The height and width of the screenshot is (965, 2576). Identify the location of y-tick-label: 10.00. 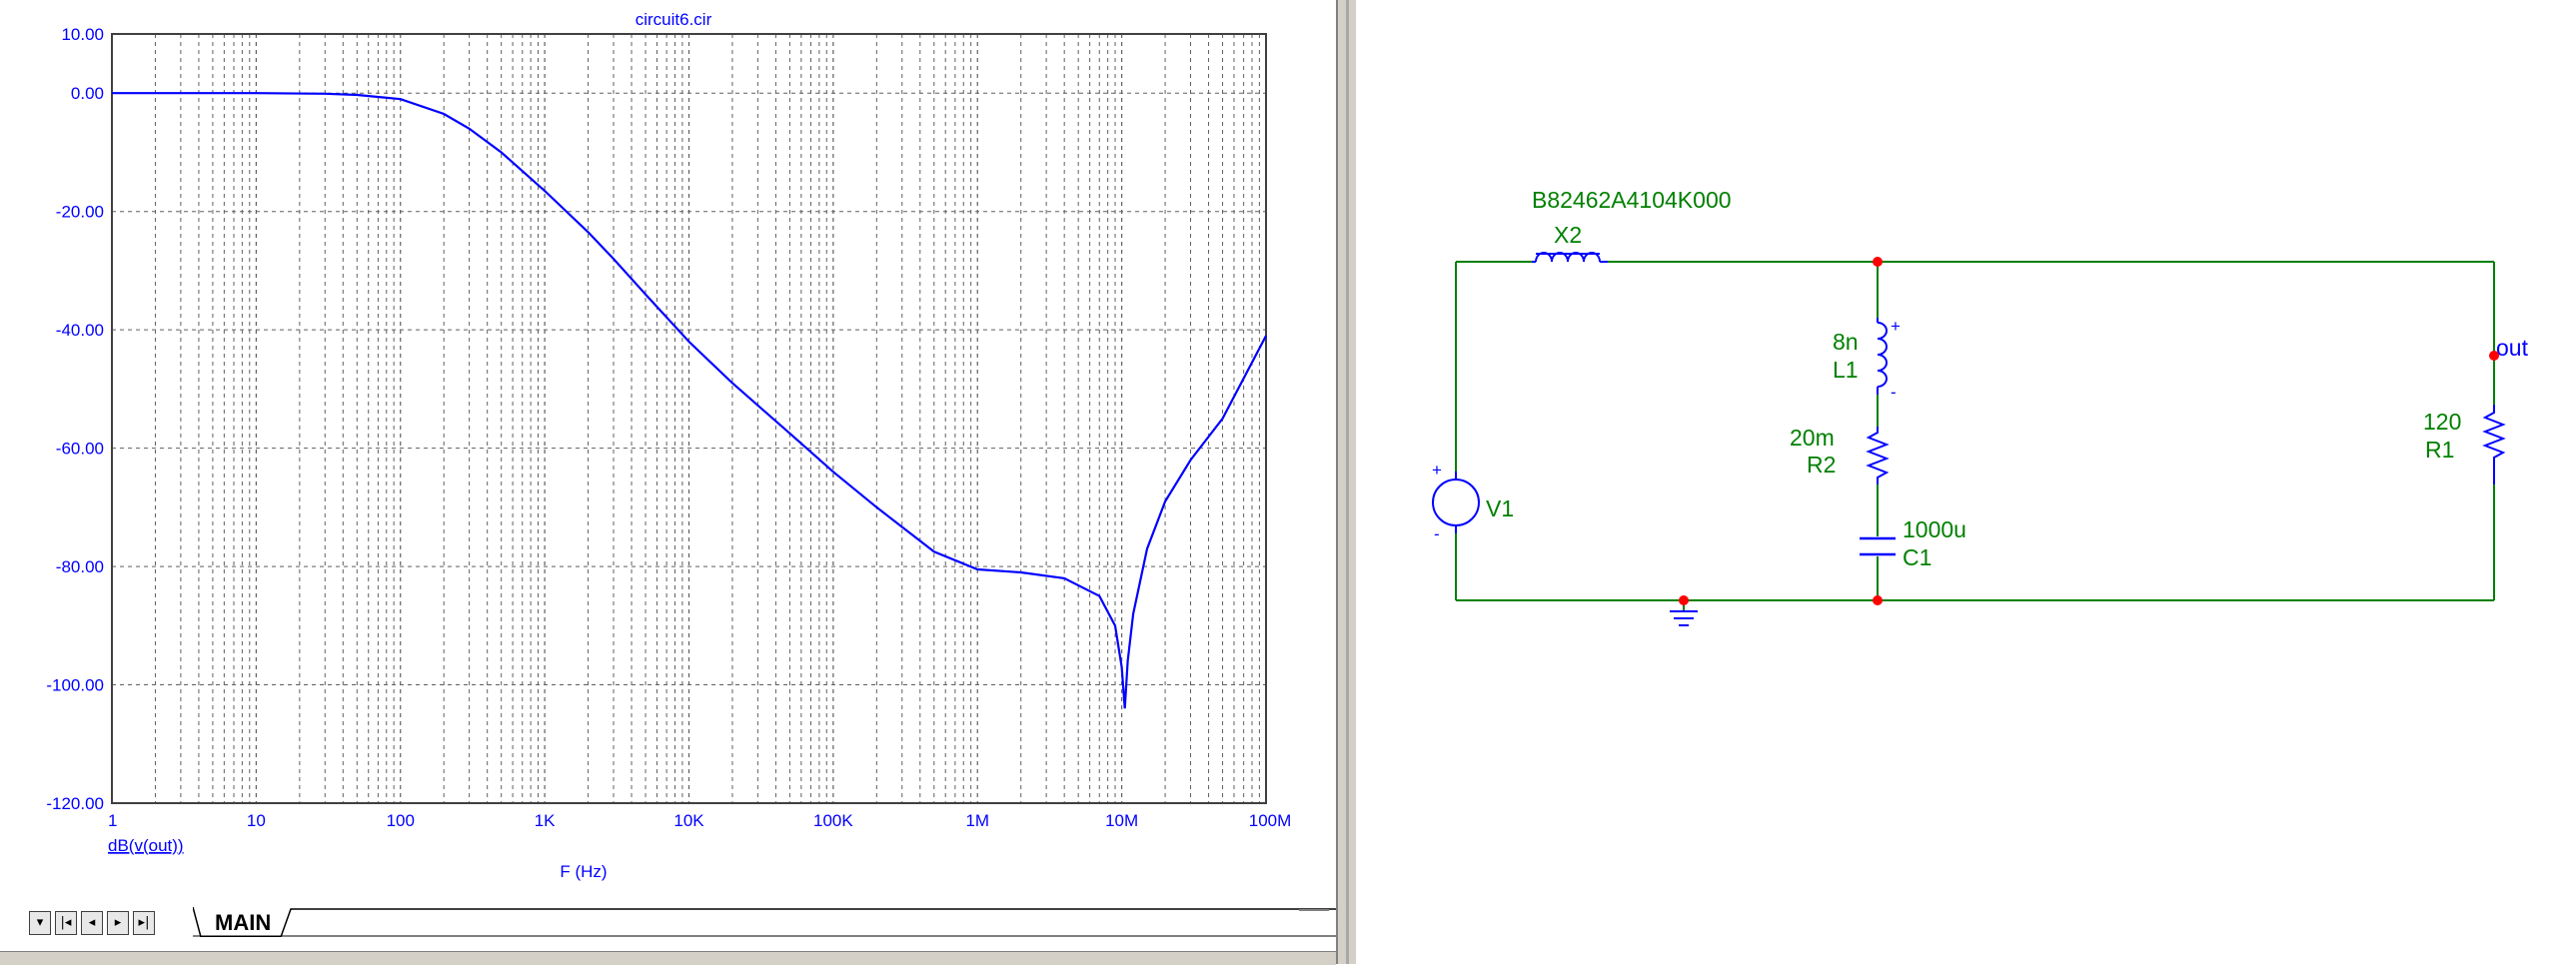
(82, 34).